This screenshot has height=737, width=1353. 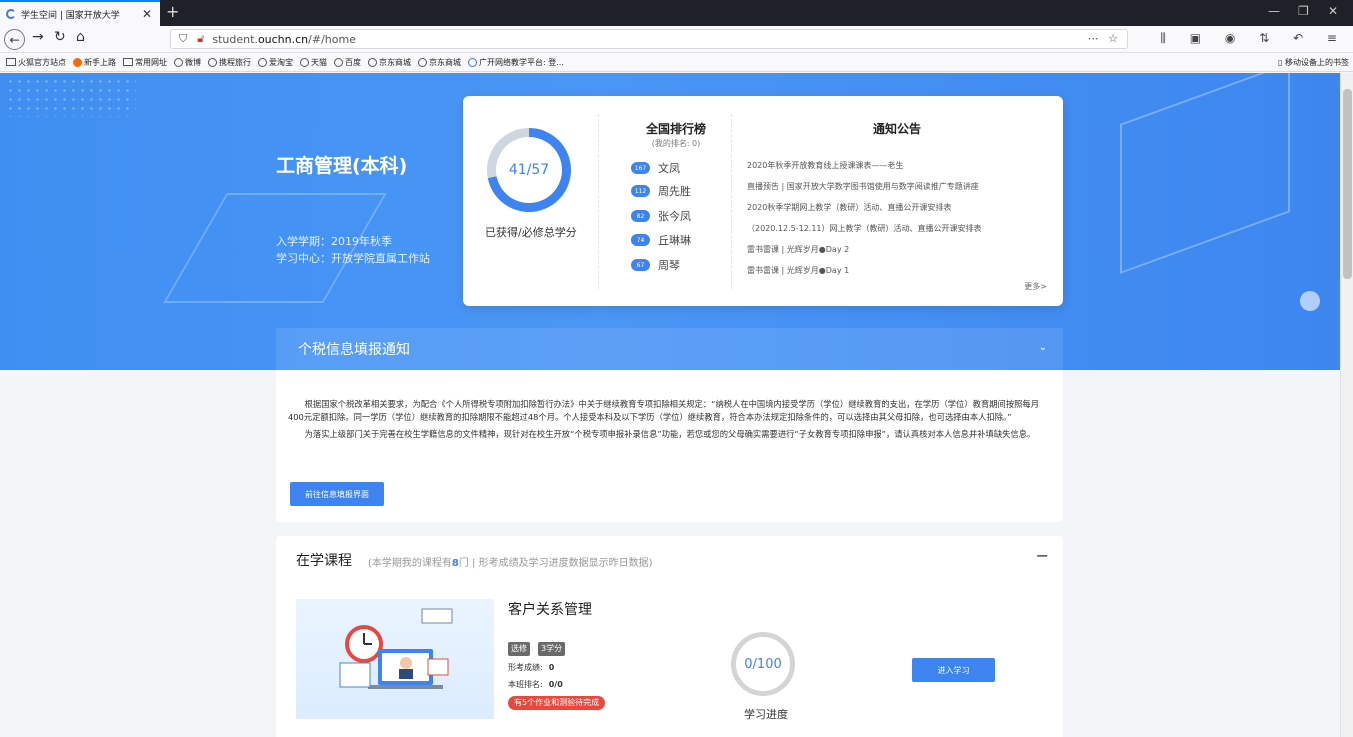 I want to click on isometric-decoration, so click(x=1205, y=173).